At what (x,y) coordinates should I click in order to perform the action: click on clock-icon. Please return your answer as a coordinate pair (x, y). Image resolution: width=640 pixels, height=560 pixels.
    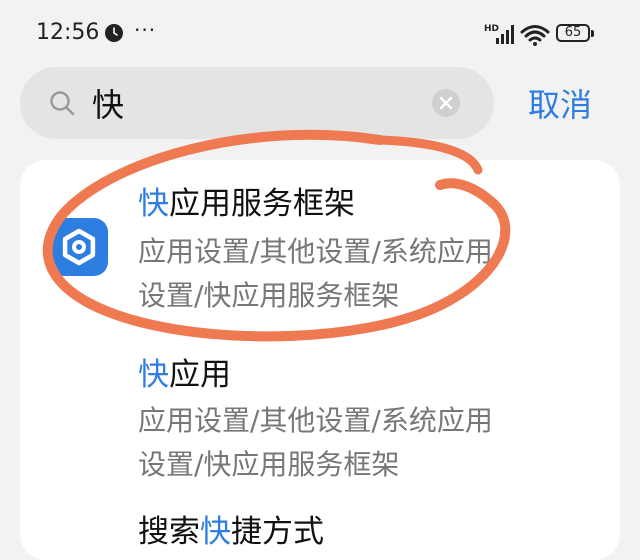
    Looking at the image, I should click on (114, 33).